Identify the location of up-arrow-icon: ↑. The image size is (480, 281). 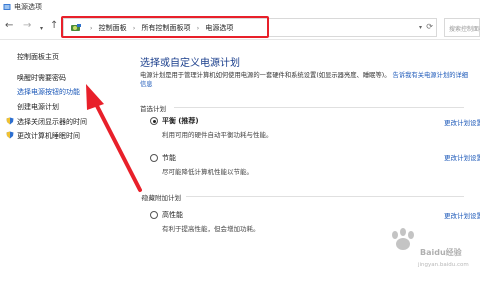
(54, 26).